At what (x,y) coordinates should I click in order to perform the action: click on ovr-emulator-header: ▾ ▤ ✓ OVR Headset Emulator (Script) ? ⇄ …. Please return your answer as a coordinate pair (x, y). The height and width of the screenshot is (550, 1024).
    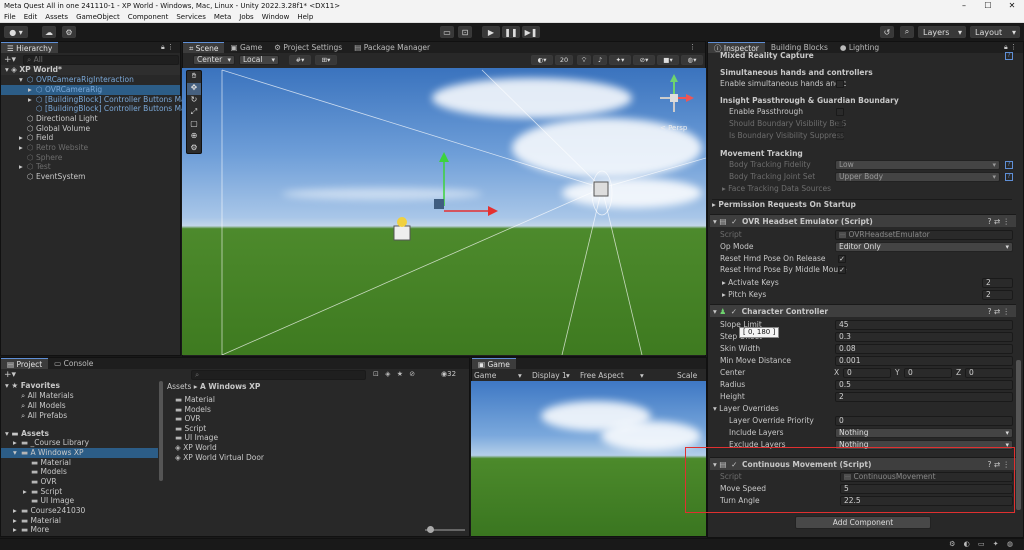
    Looking at the image, I should click on (863, 220).